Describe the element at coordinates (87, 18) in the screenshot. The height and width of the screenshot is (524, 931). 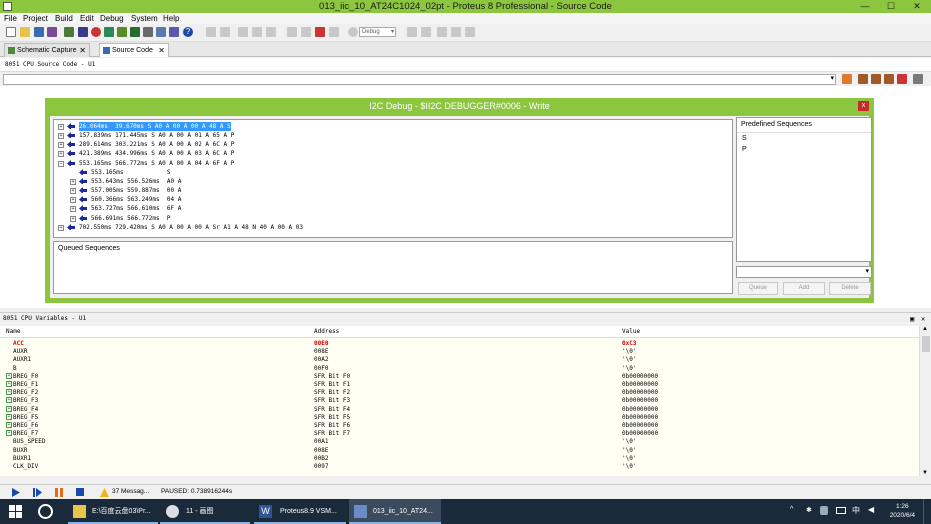
I see `menu-edit: Edit` at that location.